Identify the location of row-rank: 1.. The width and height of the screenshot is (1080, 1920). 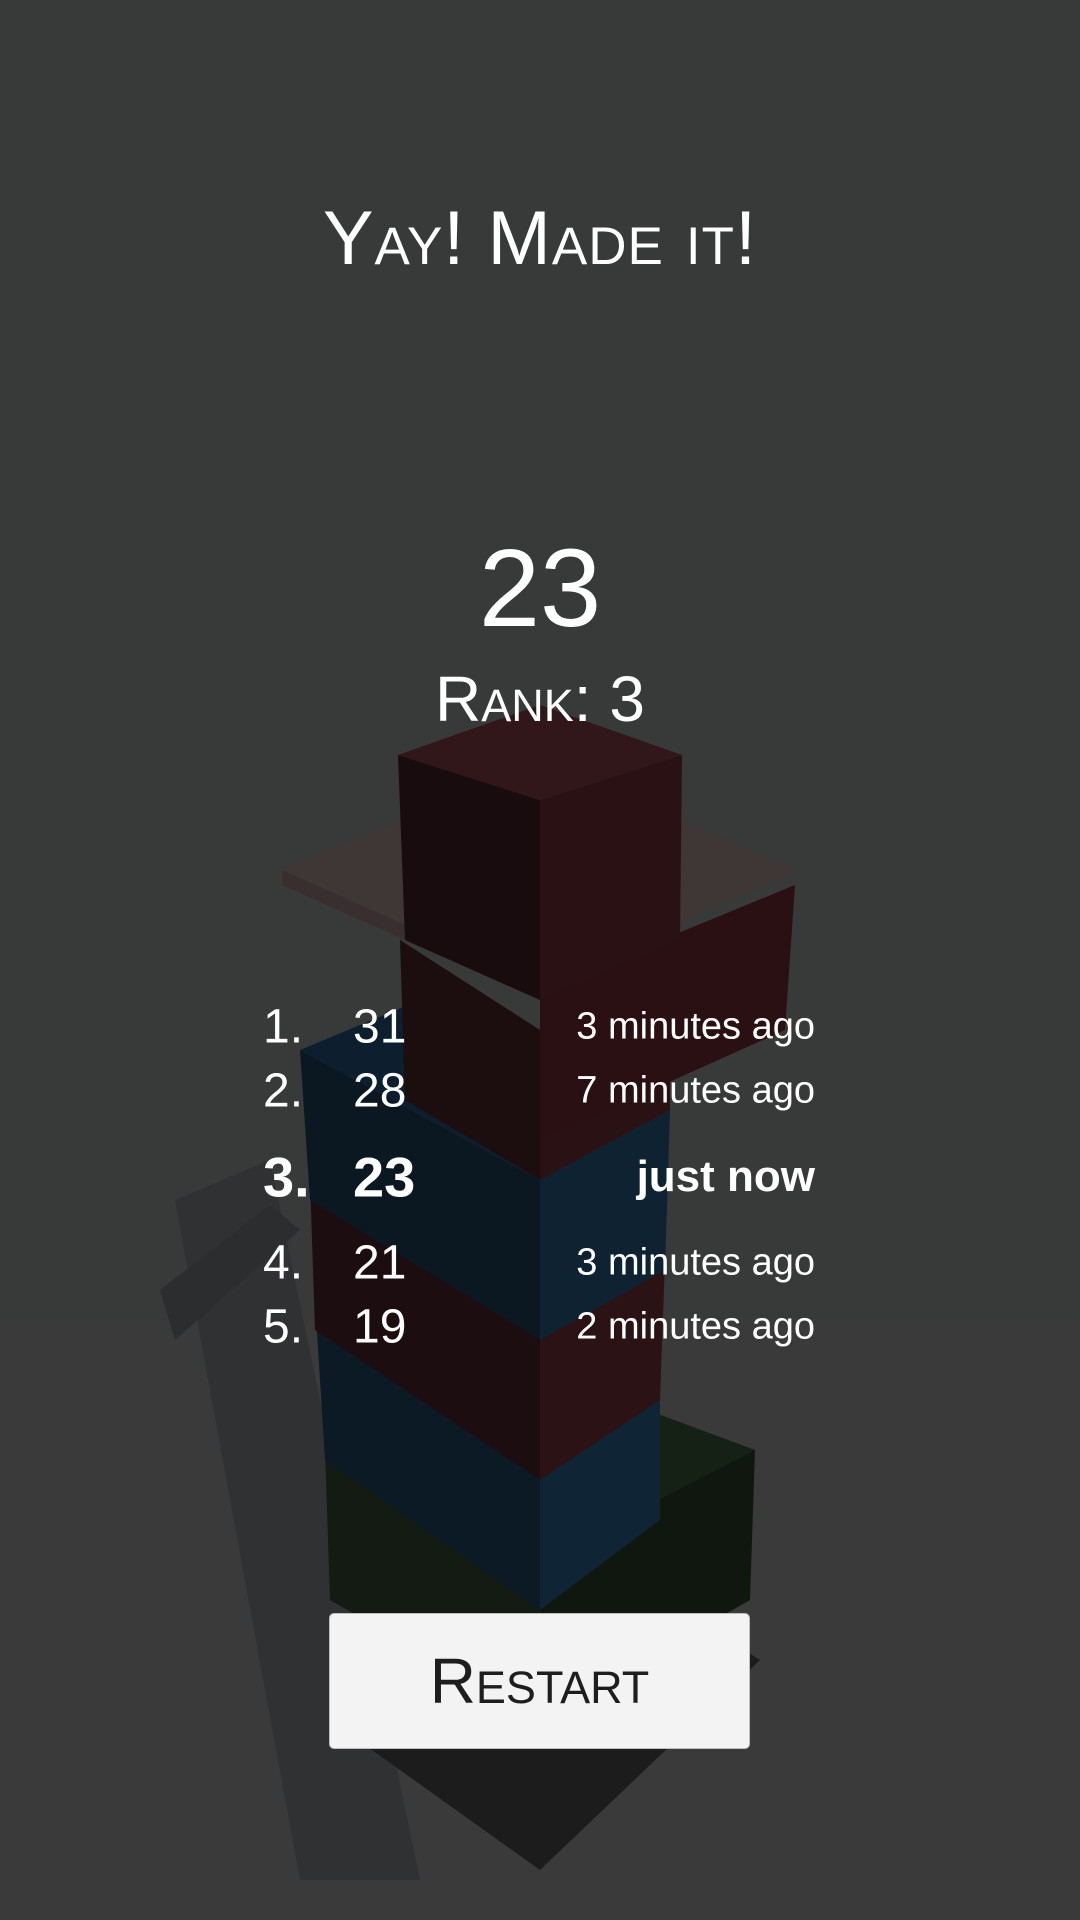
(283, 1027).